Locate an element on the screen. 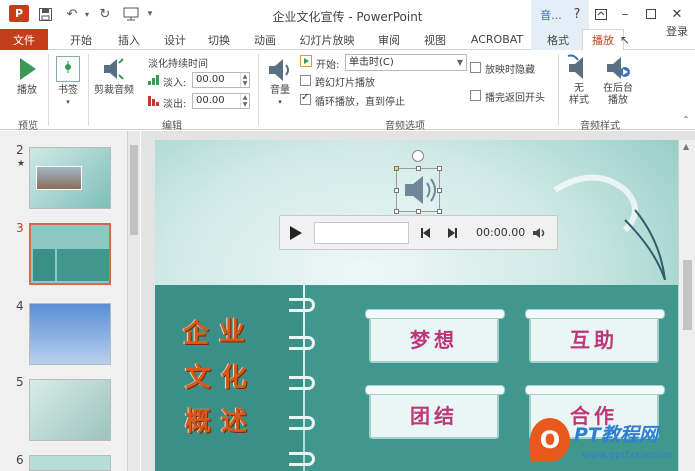  play-button is located at coordinates (27, 69).